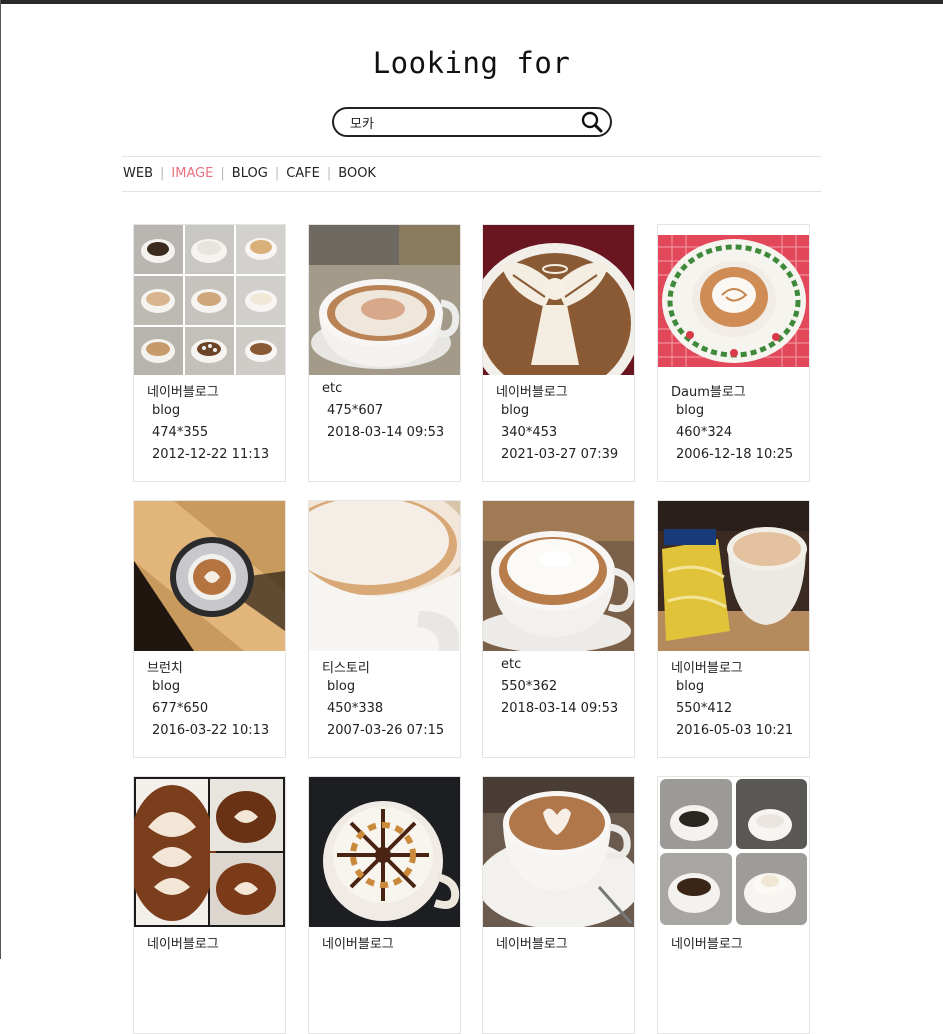  Describe the element at coordinates (386, 730) in the screenshot. I see `result-date: 2007-03-26 07:15` at that location.